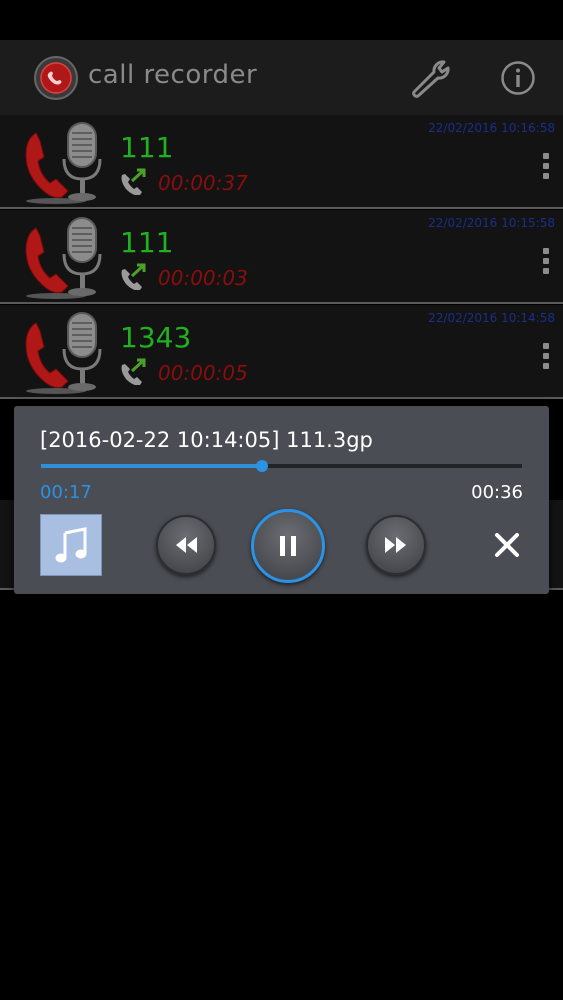  Describe the element at coordinates (431, 78) in the screenshot. I see `wrench-icon` at that location.